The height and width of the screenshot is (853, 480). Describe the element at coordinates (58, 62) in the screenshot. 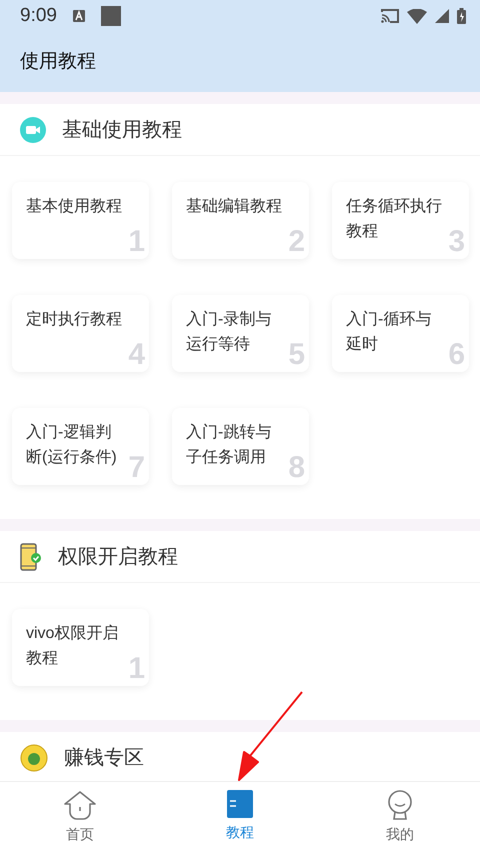

I see `app-bar-title: 使用教程` at that location.